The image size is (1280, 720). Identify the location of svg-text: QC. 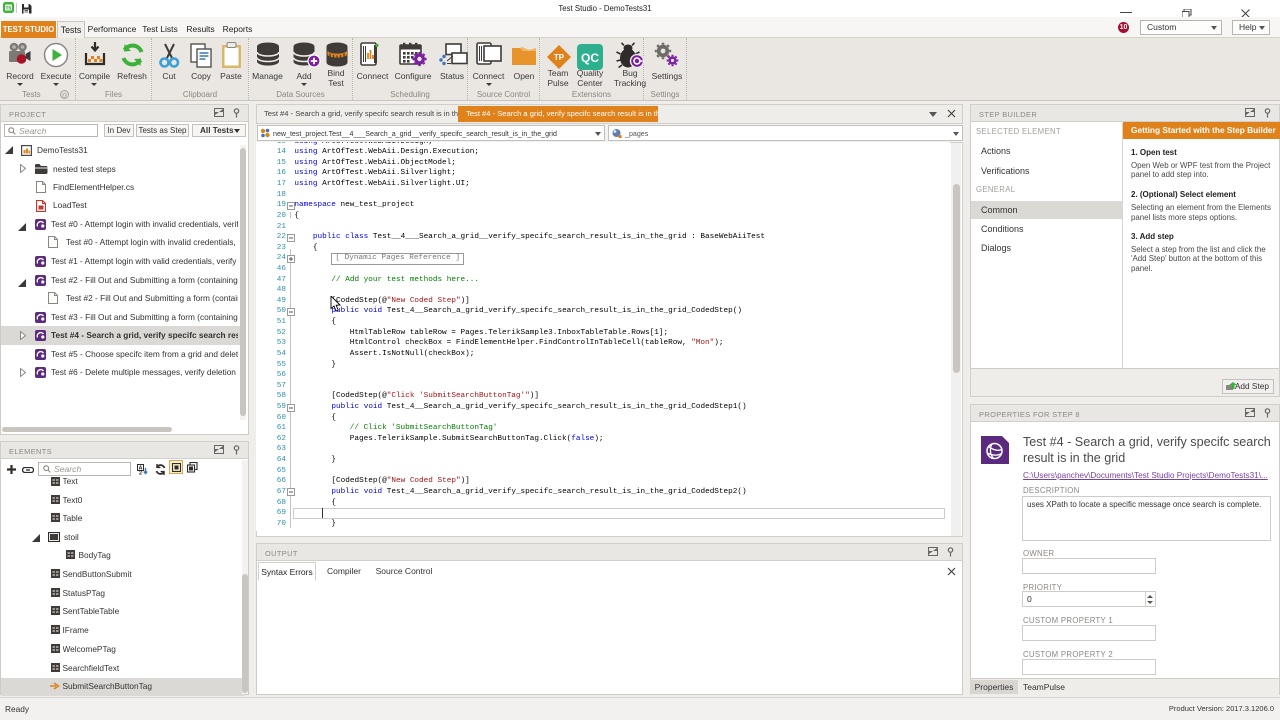
(590, 58).